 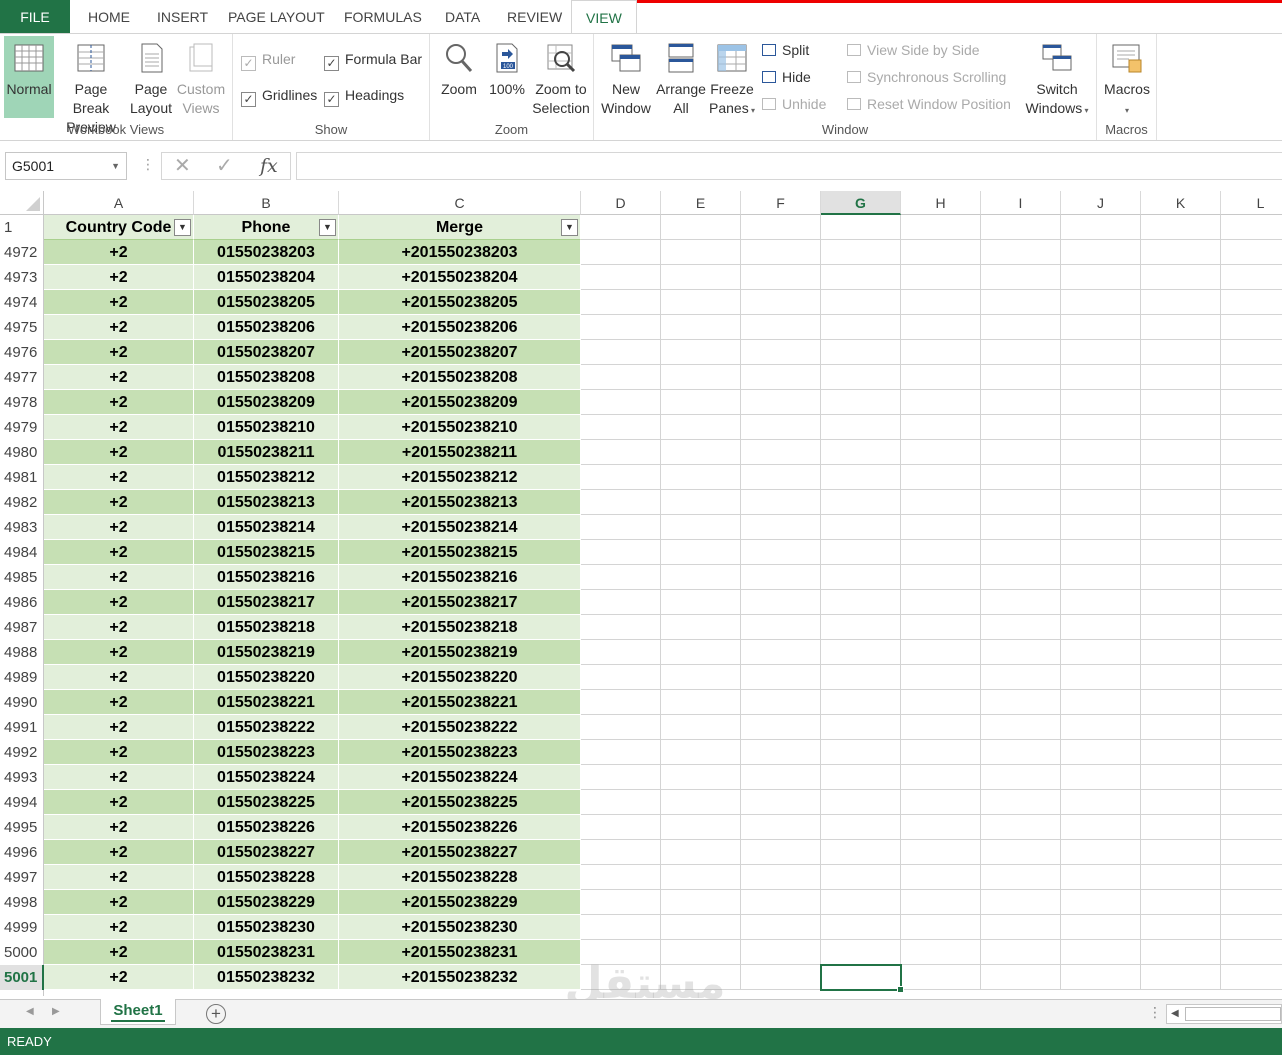 I want to click on column-header-d: D, so click(x=621, y=203).